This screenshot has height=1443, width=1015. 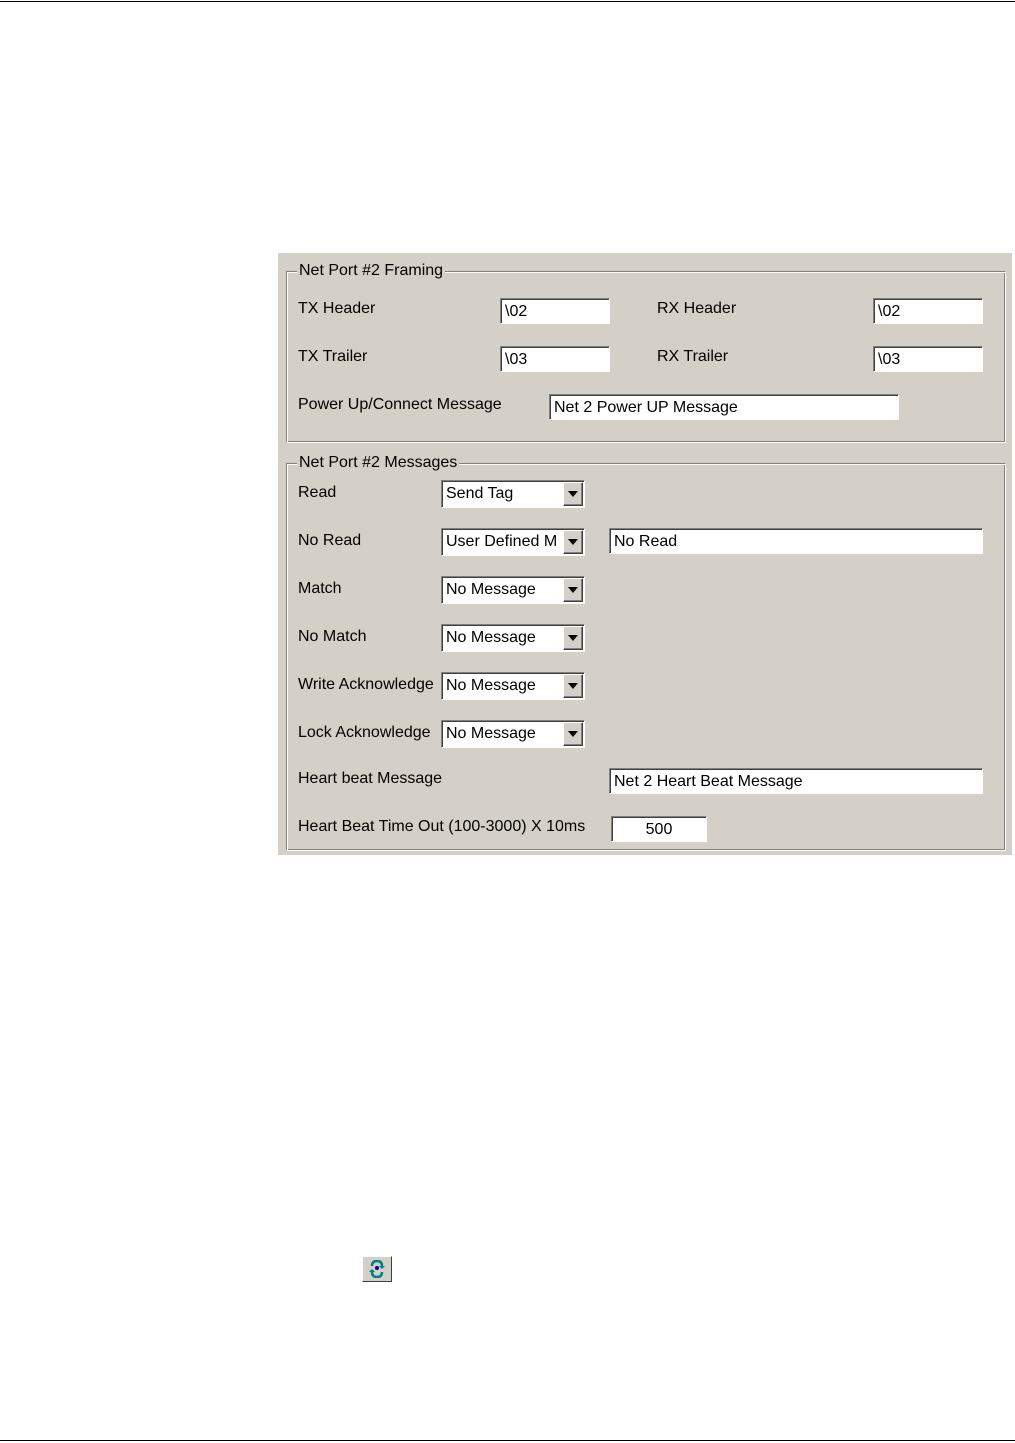 What do you see at coordinates (480, 493) in the screenshot?
I see `read-dropdown-value: Send Tag` at bounding box center [480, 493].